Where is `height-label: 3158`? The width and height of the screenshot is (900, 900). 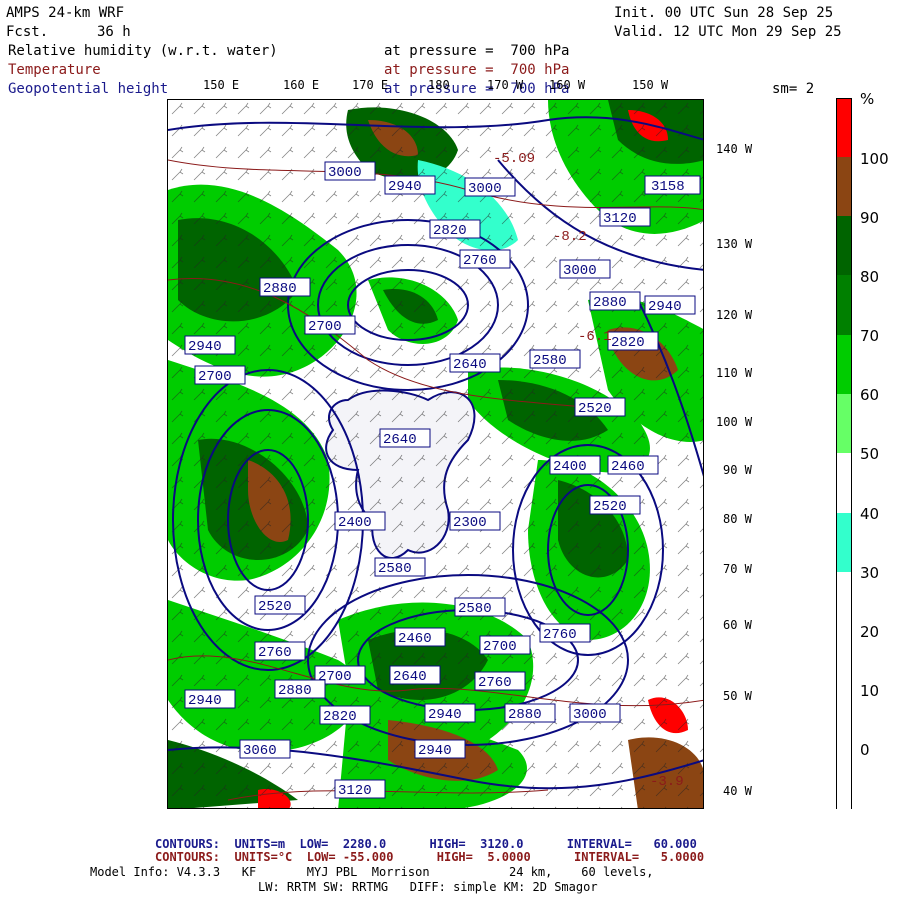
height-label: 3158 is located at coordinates (672, 185).